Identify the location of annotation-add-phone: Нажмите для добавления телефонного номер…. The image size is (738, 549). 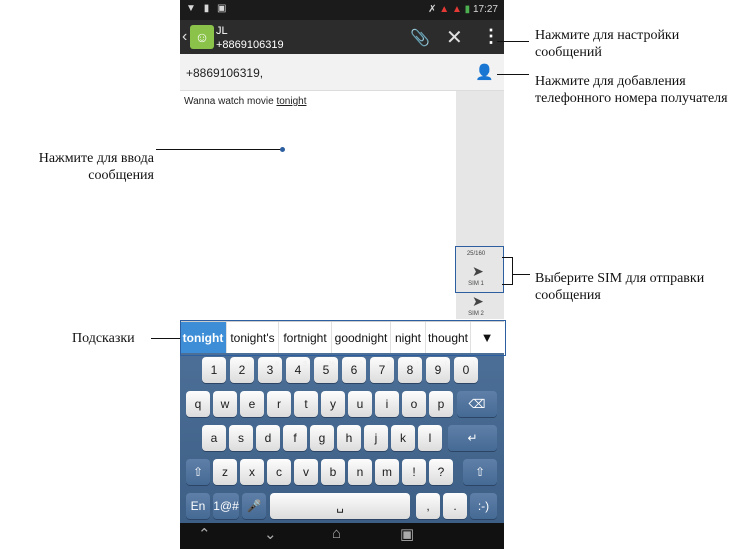
(631, 90).